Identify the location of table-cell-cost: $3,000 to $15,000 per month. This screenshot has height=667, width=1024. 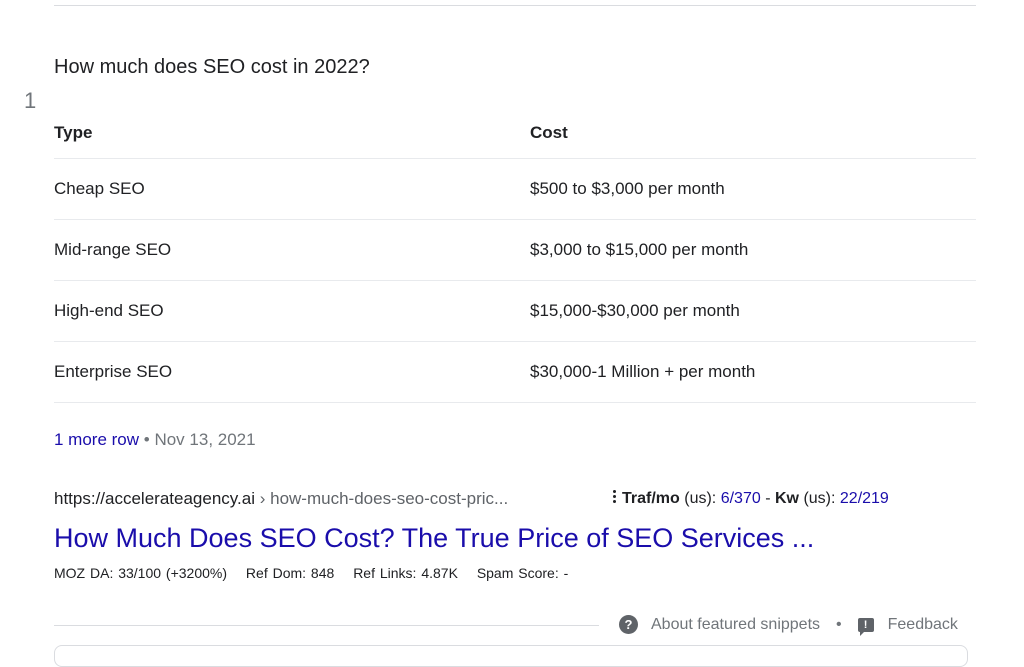
(753, 250).